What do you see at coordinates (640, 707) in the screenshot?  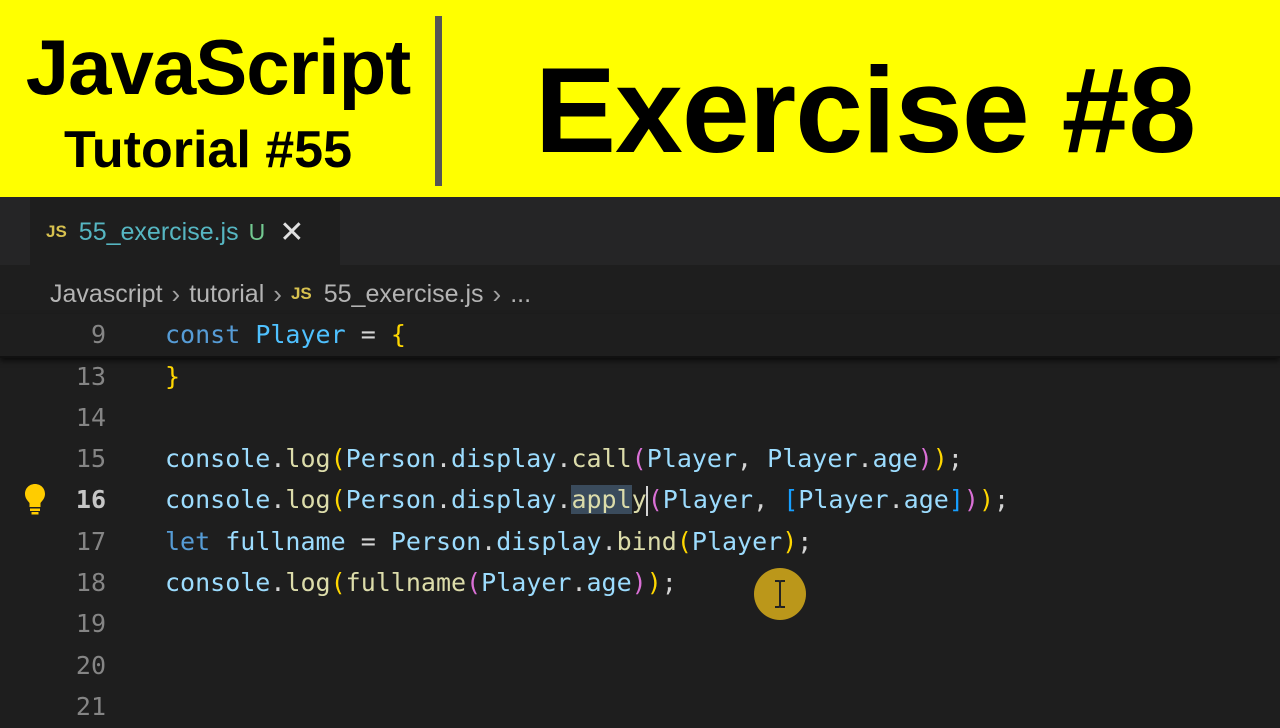 I see `code-line: 21` at bounding box center [640, 707].